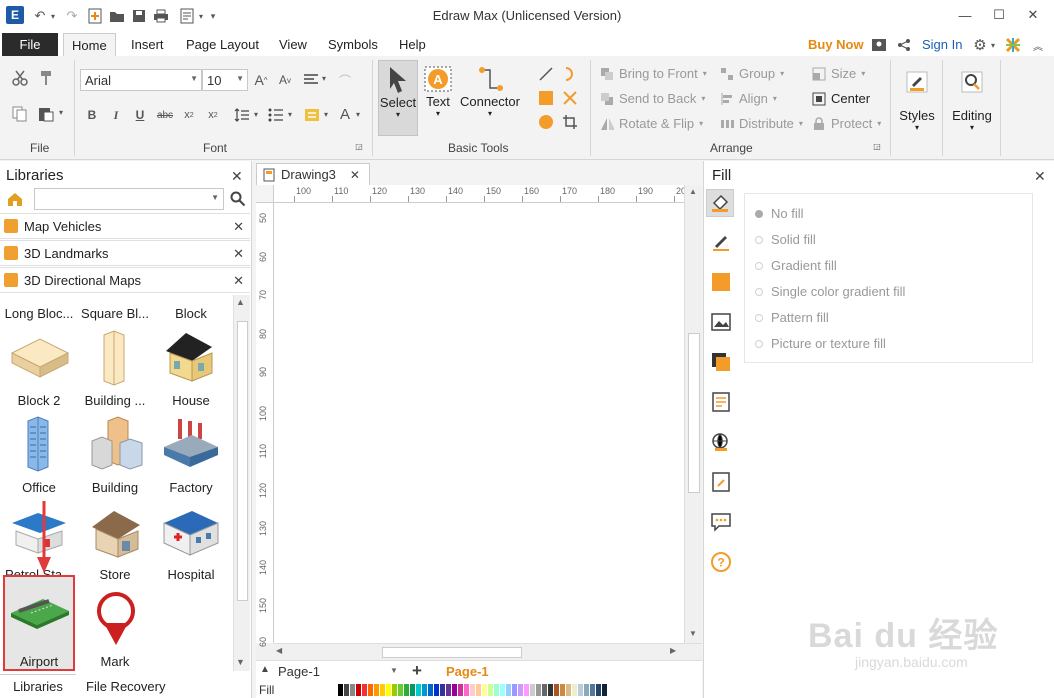 The width and height of the screenshot is (1054, 698). Describe the element at coordinates (796, 265) in the screenshot. I see `fill-option-gradient-fill: Gradient fill` at that location.